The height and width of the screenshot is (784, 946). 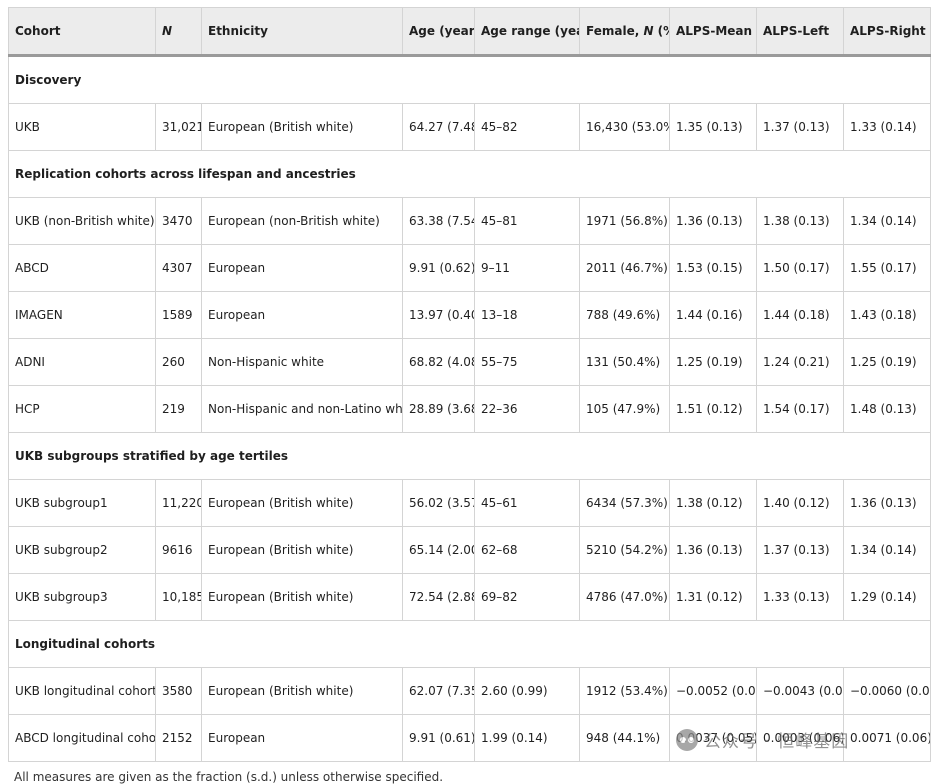 I want to click on section-title: Longitudinal cohorts, so click(x=469, y=644).